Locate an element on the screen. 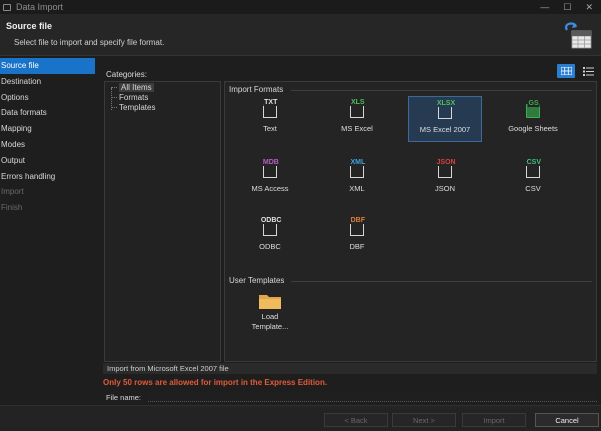 This screenshot has height=431, width=601. file-format-icon: TXT is located at coordinates (271, 108).